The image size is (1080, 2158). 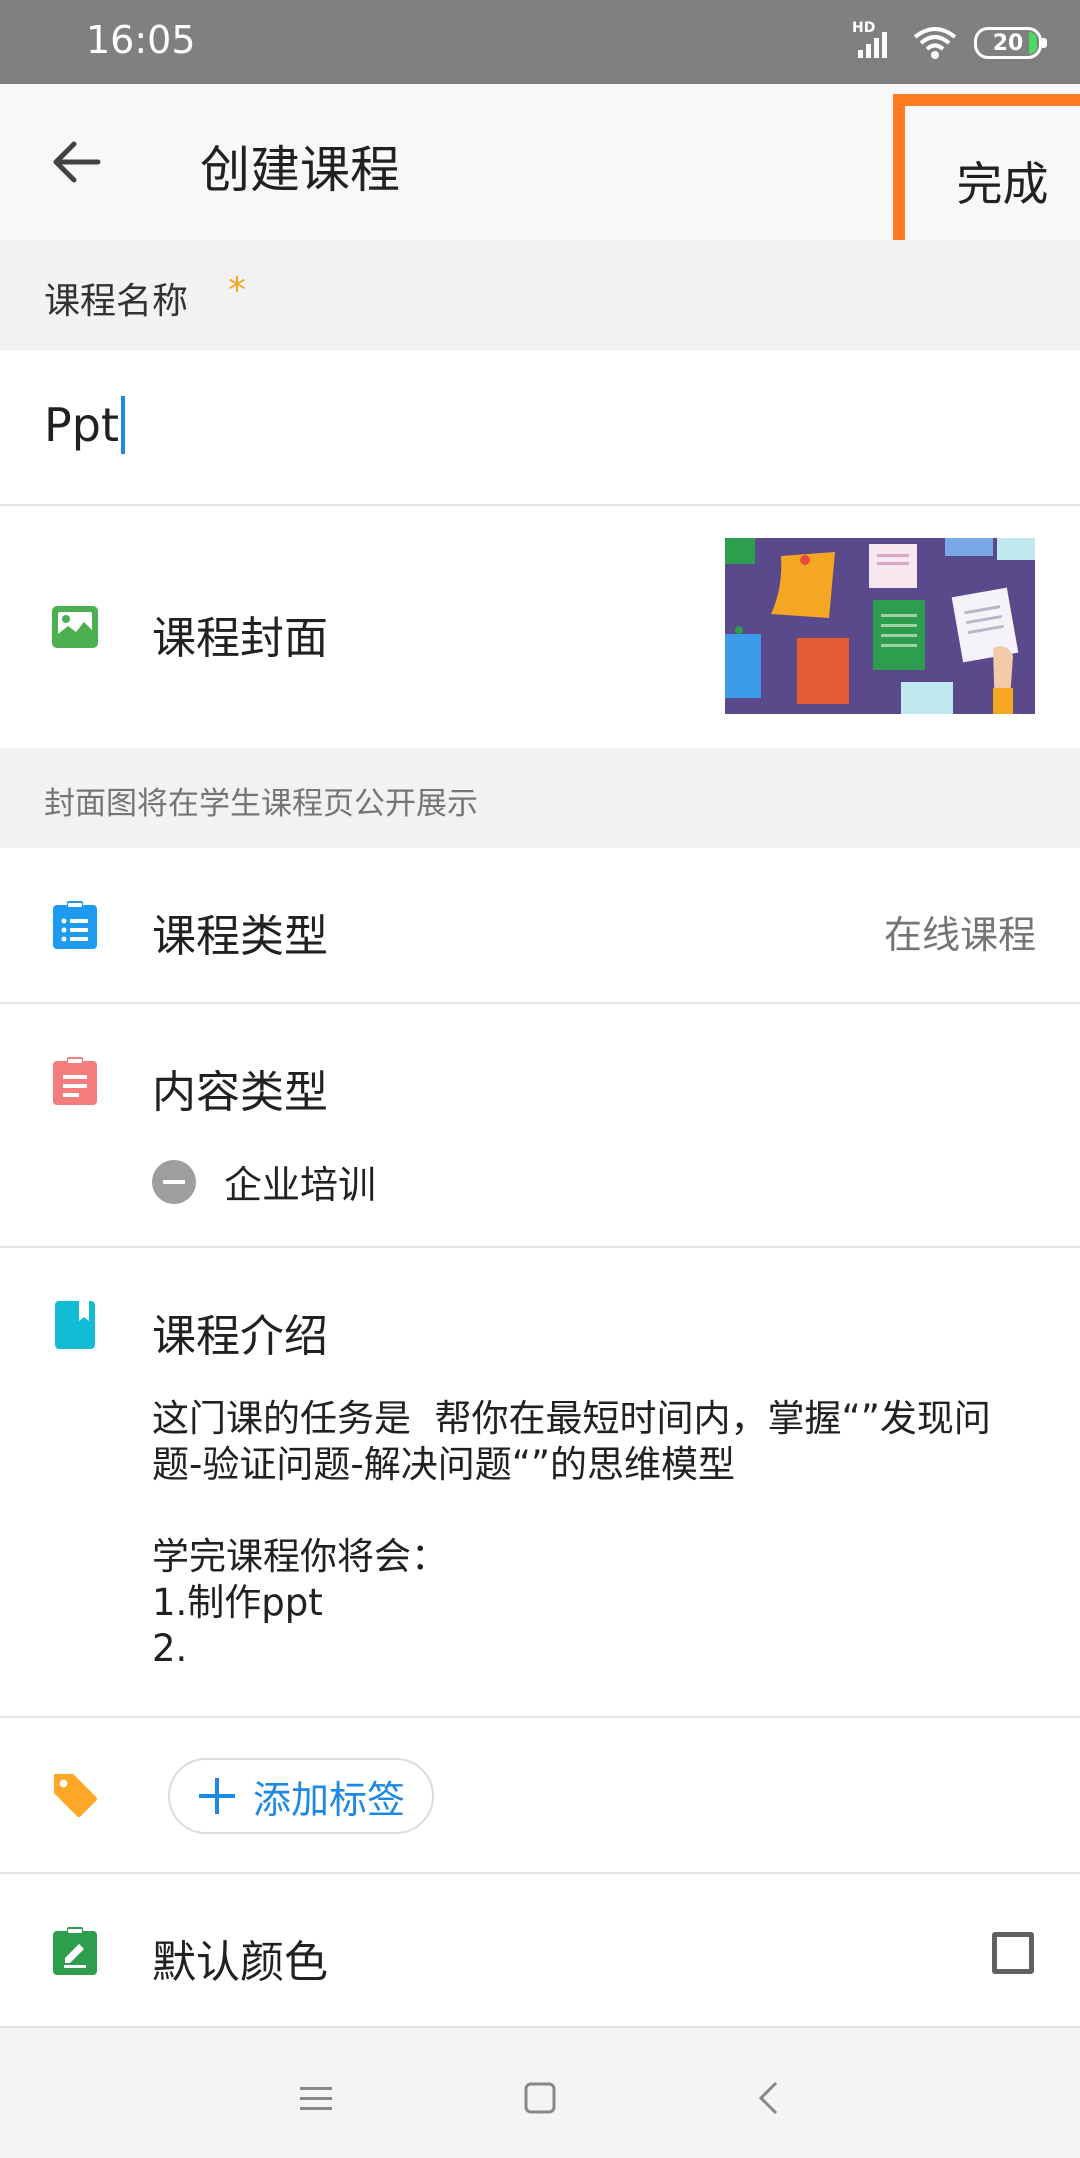 I want to click on course-name-value: Ppt, so click(x=81, y=425).